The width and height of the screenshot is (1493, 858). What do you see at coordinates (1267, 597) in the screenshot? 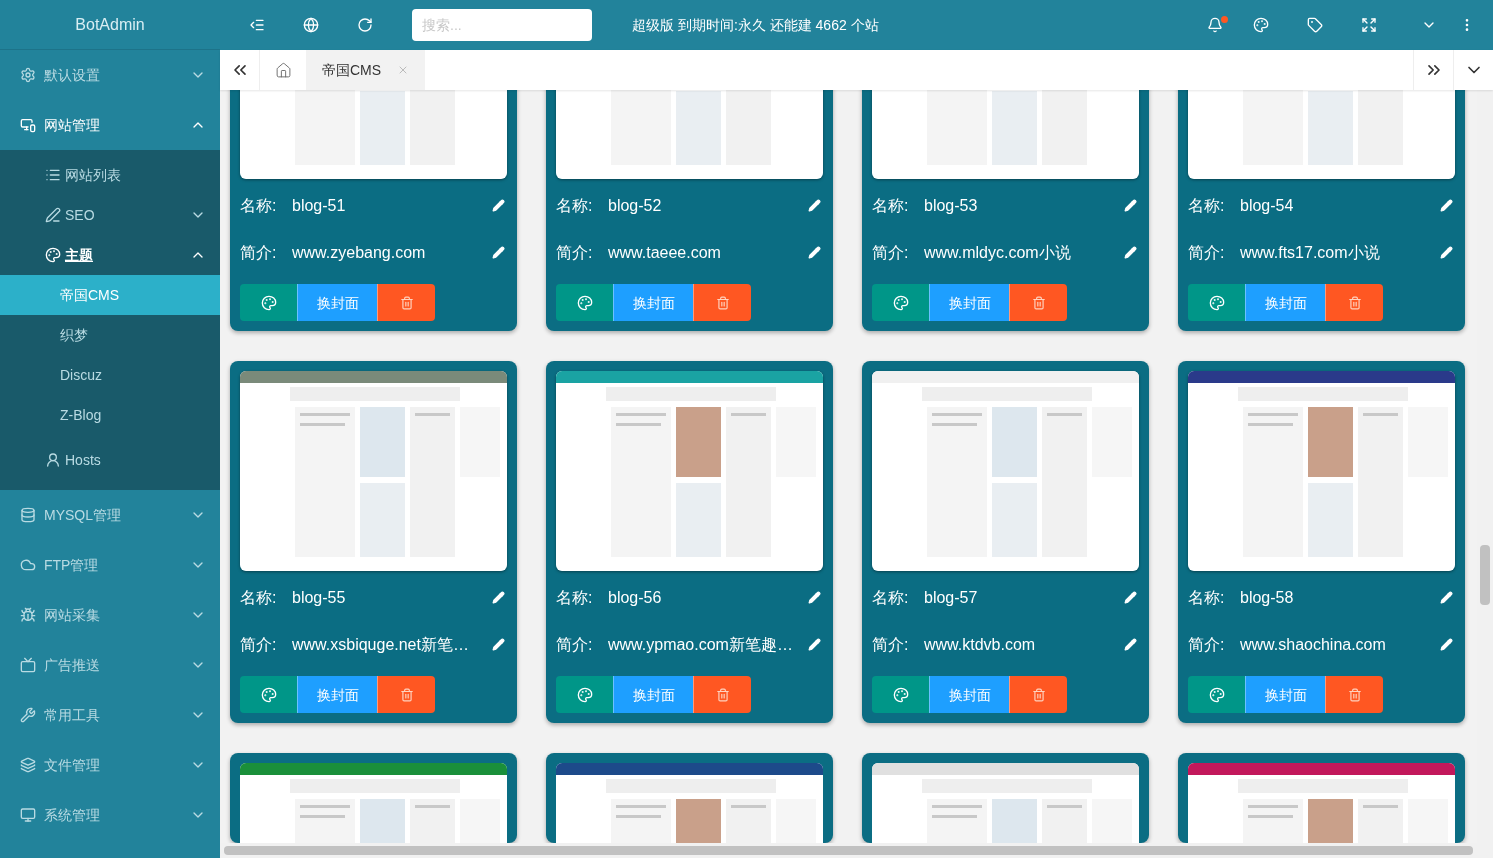
I see `site-name: blog-58` at bounding box center [1267, 597].